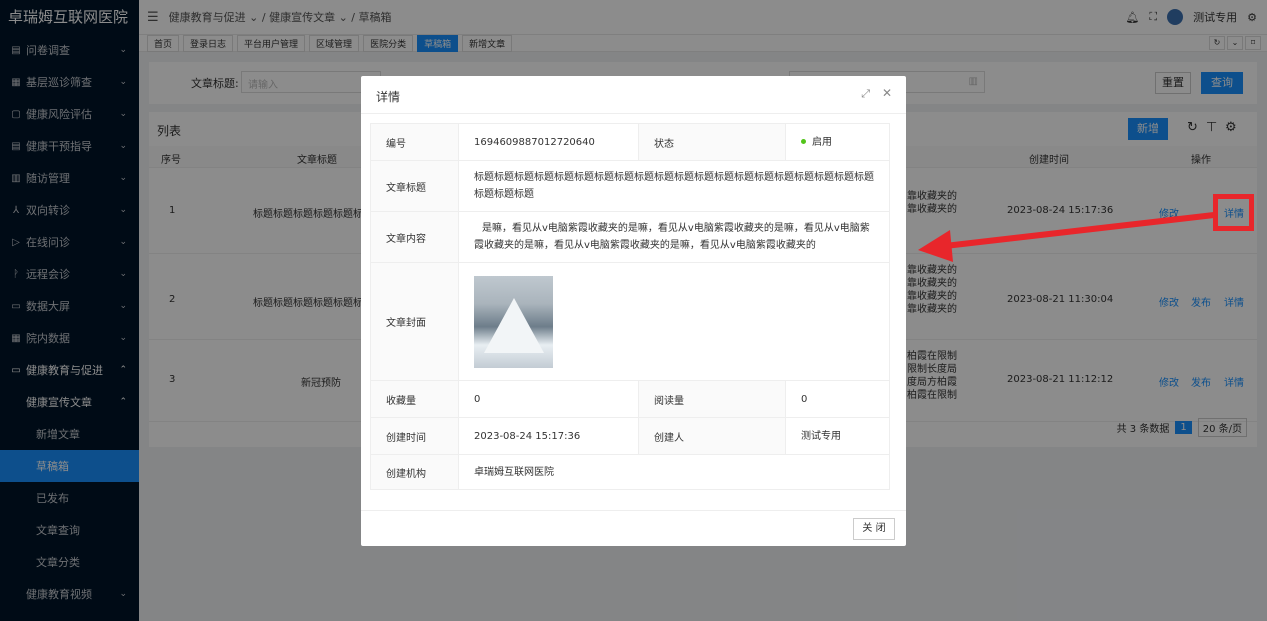  Describe the element at coordinates (548, 142) in the screenshot. I see `id-value: 1694609887012720640` at that location.